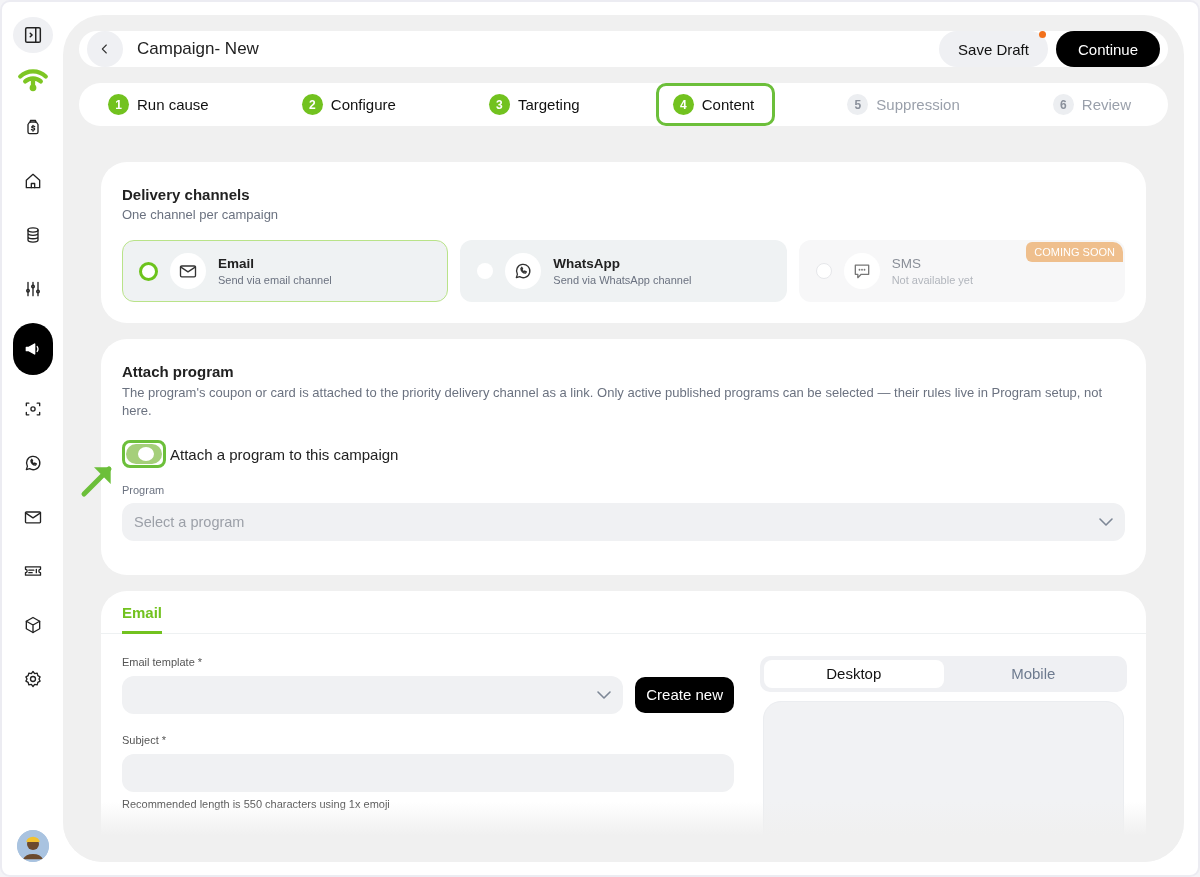 The image size is (1200, 877). I want to click on field-label: Program, so click(144, 490).